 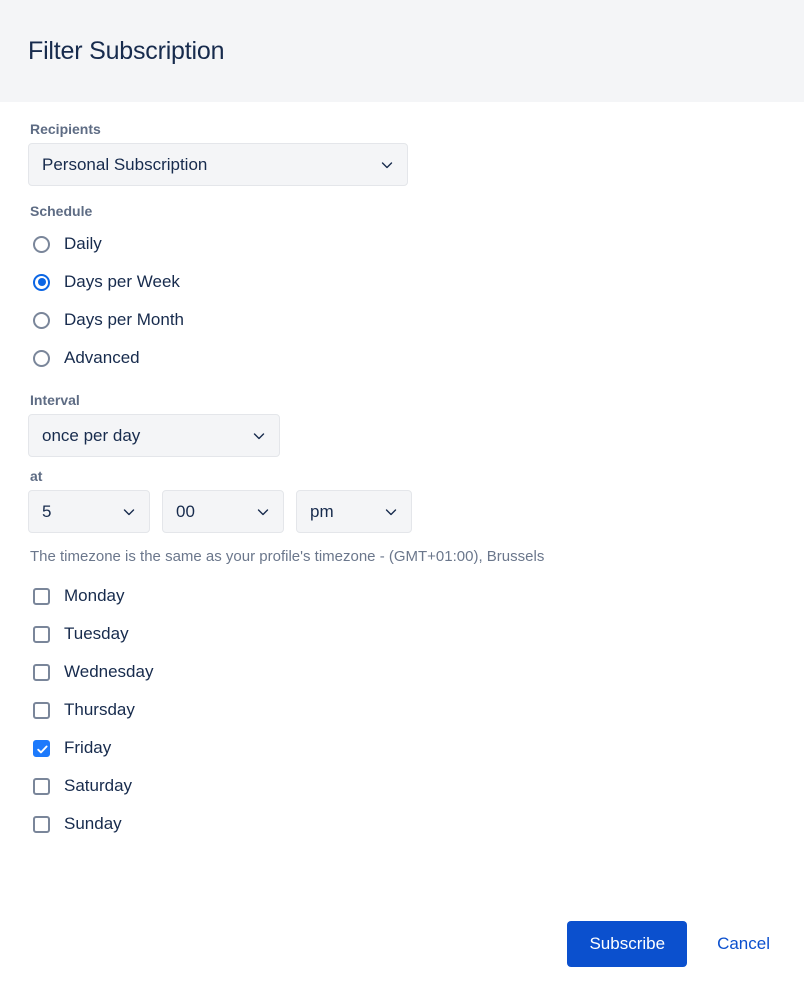 I want to click on day-label: Thursday, so click(x=99, y=709).